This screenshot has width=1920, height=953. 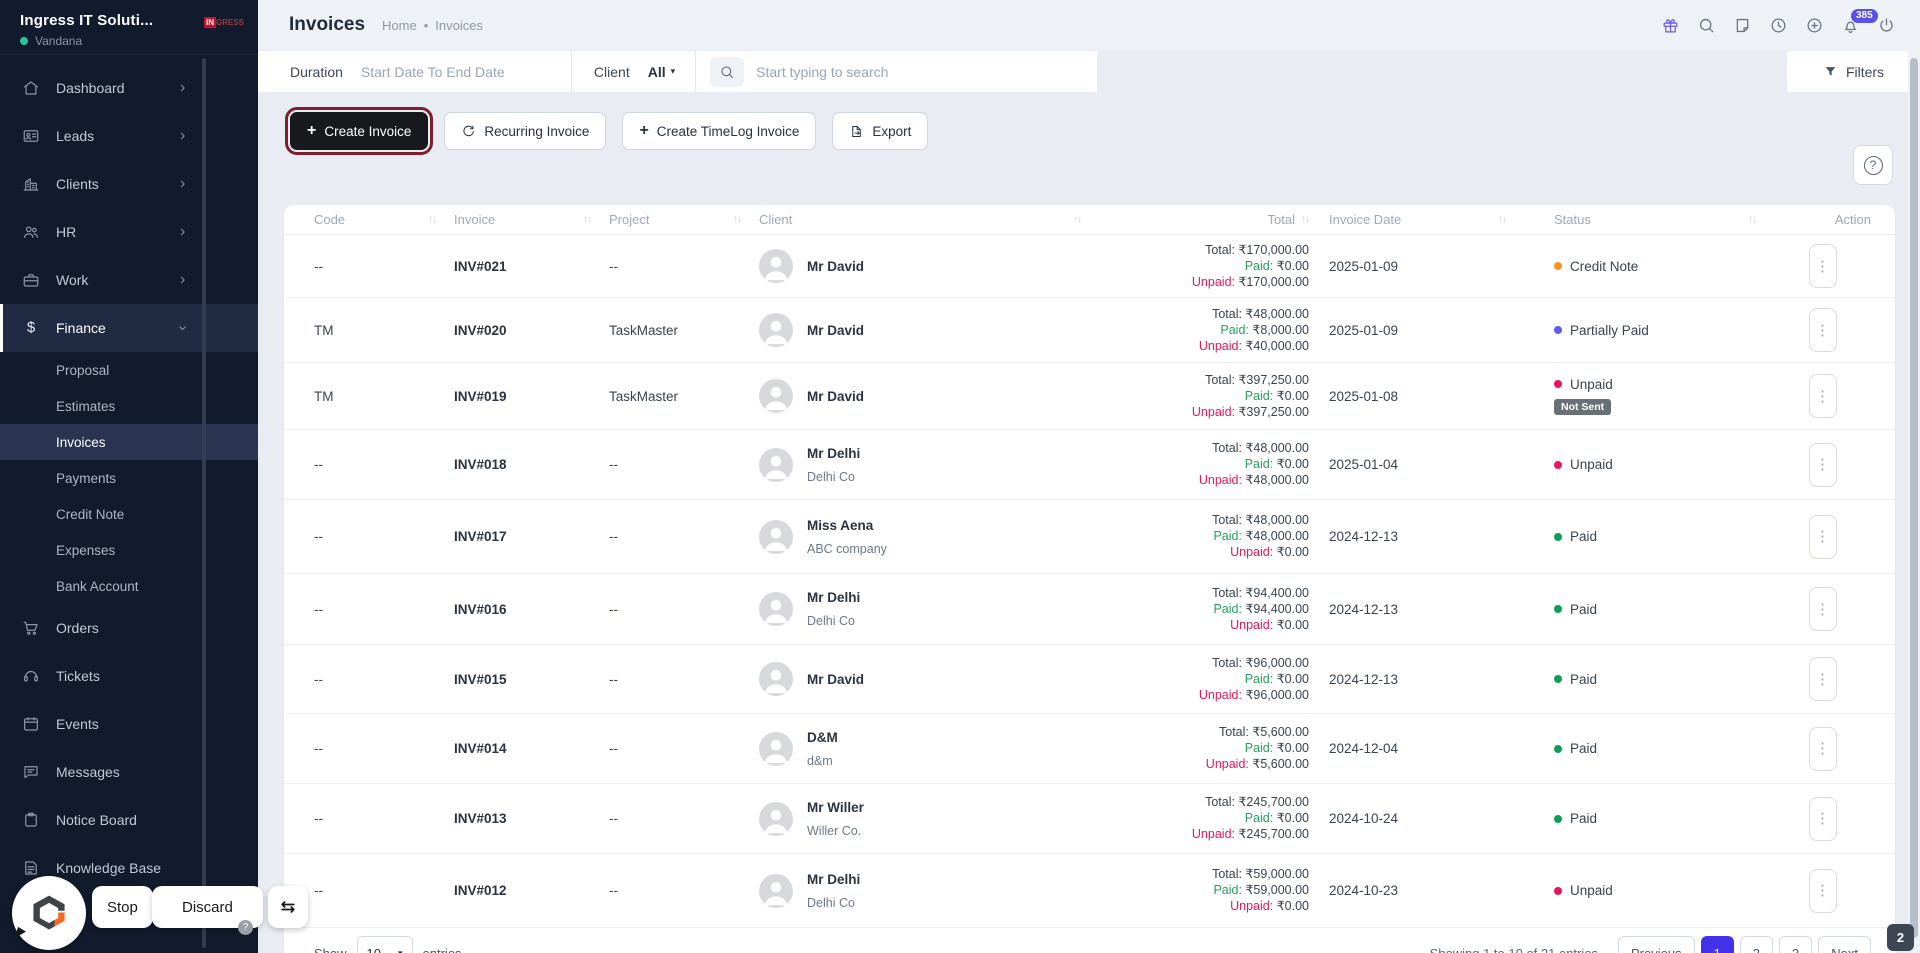 I want to click on notifications-bell-icon: 385, so click(x=1859, y=21).